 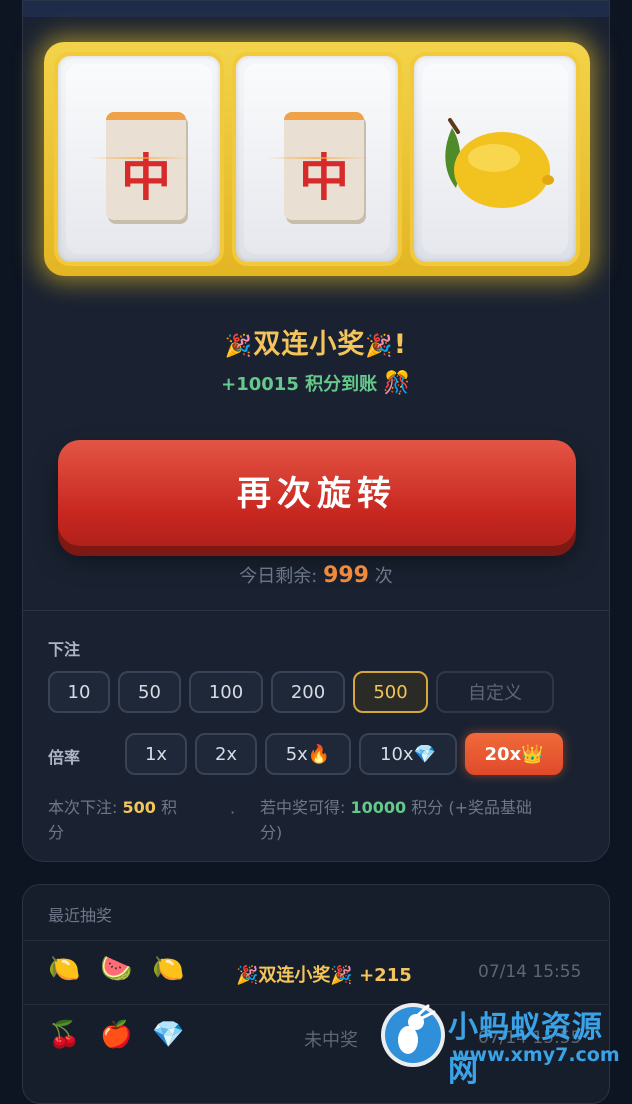 What do you see at coordinates (400, 344) in the screenshot?
I see `result-exclamation: !` at bounding box center [400, 344].